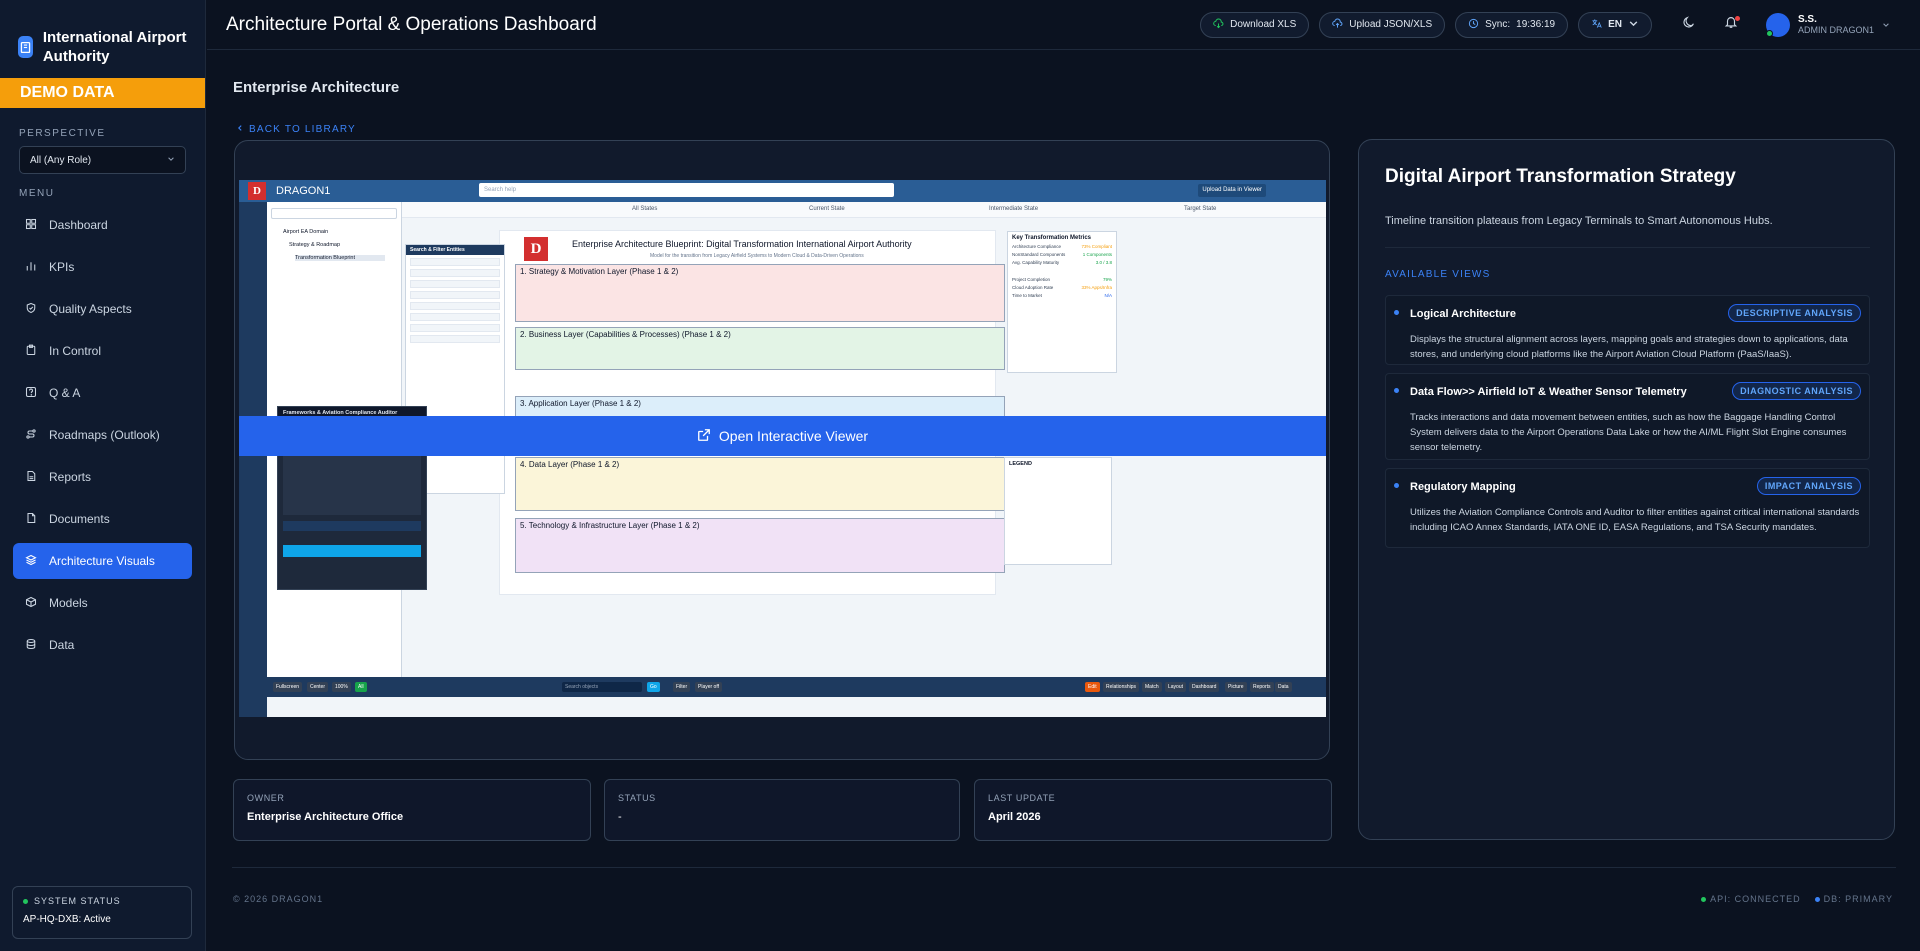 The height and width of the screenshot is (951, 1920). Describe the element at coordinates (1337, 25) in the screenshot. I see `cloud-upload-icon` at that location.